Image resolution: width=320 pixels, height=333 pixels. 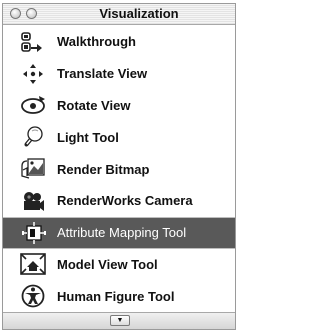 I want to click on tool-model-view: Model View Tool, so click(x=119, y=265).